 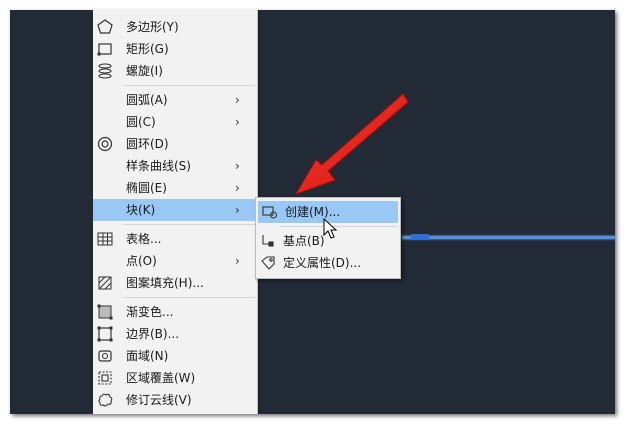 I want to click on menu-item-label: 多边形(Y), so click(x=152, y=27).